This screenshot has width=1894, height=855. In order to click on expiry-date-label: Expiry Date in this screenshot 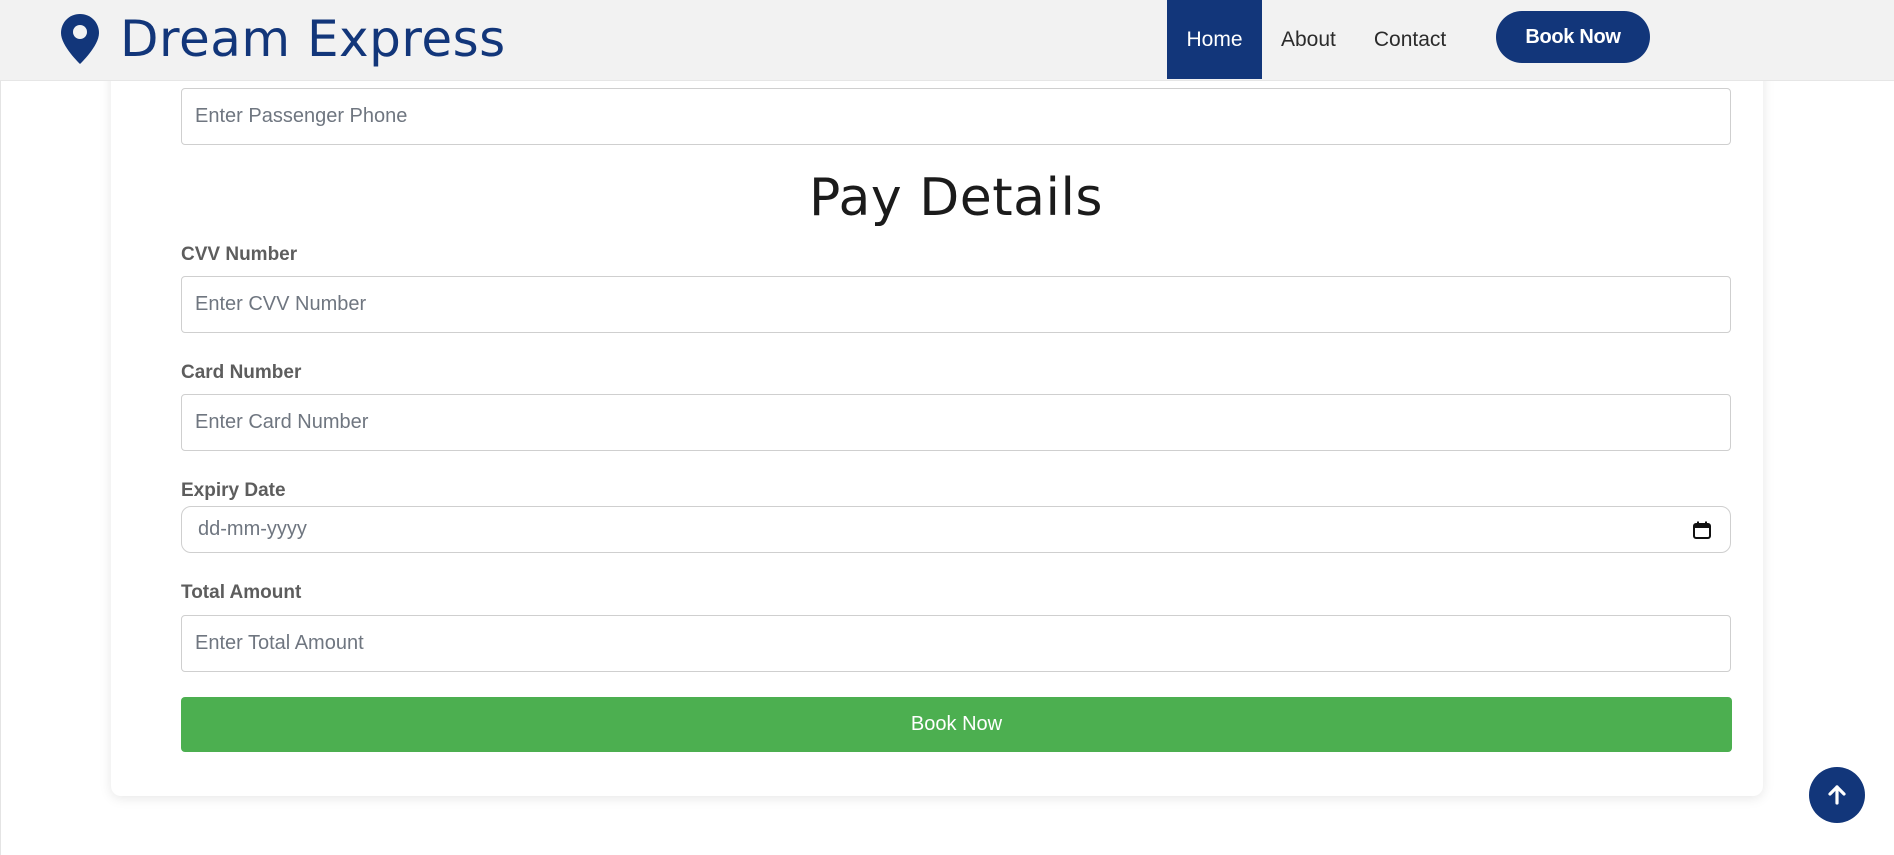, I will do `click(233, 490)`.